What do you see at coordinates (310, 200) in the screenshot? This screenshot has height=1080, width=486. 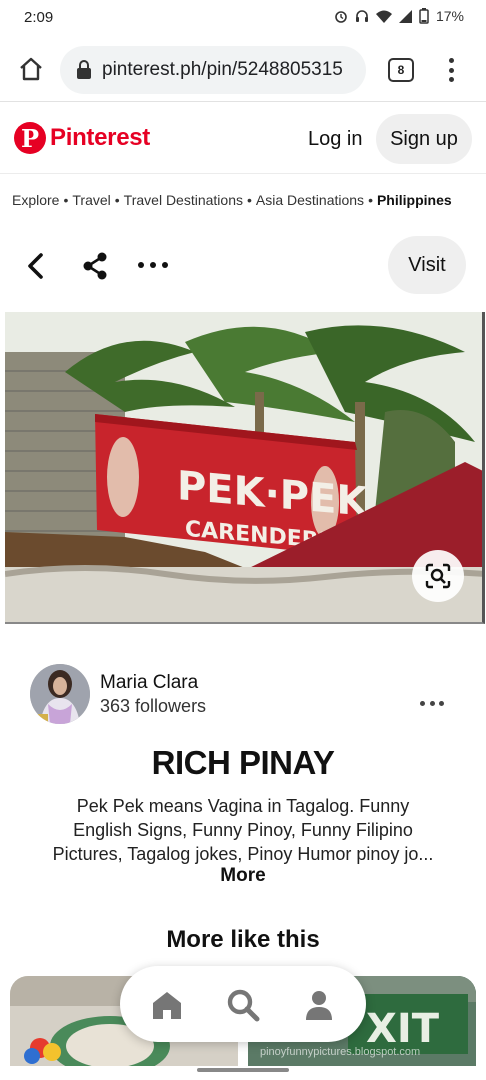 I see `breadcrumb-asia-destinations: Asia Destinations` at bounding box center [310, 200].